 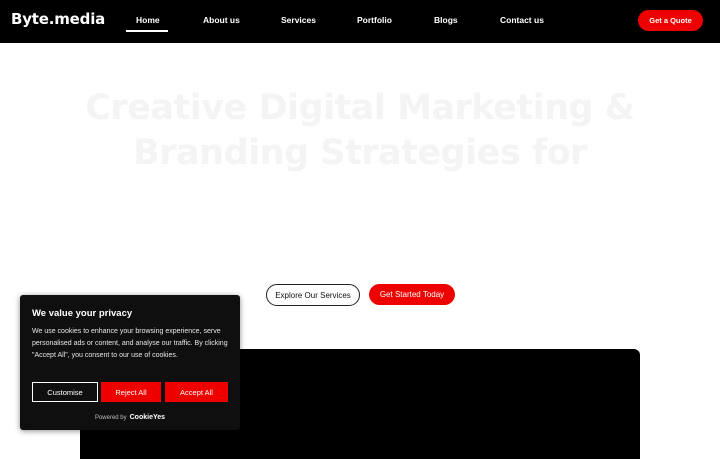 I want to click on accept-all-button: Accept All, so click(x=196, y=392).